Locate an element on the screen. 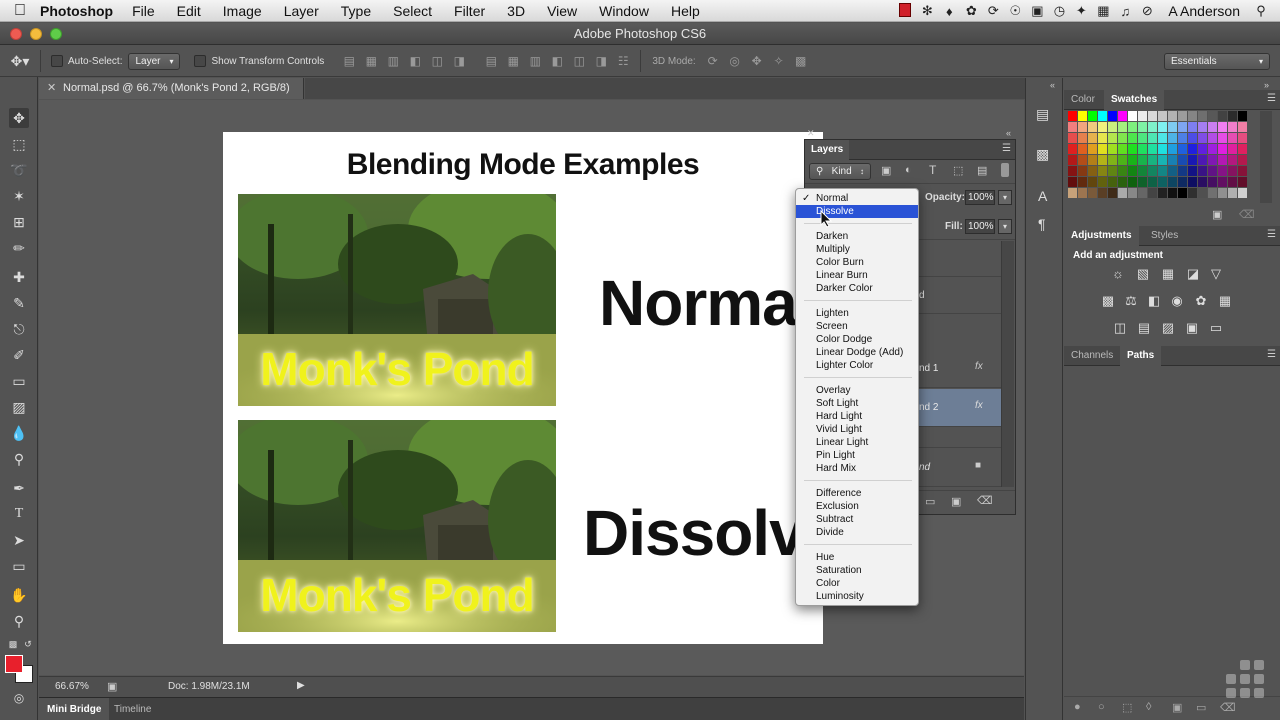 Image resolution: width=1280 pixels, height=720 pixels. panel-menu-icon: ☰ is located at coordinates (1271, 98).